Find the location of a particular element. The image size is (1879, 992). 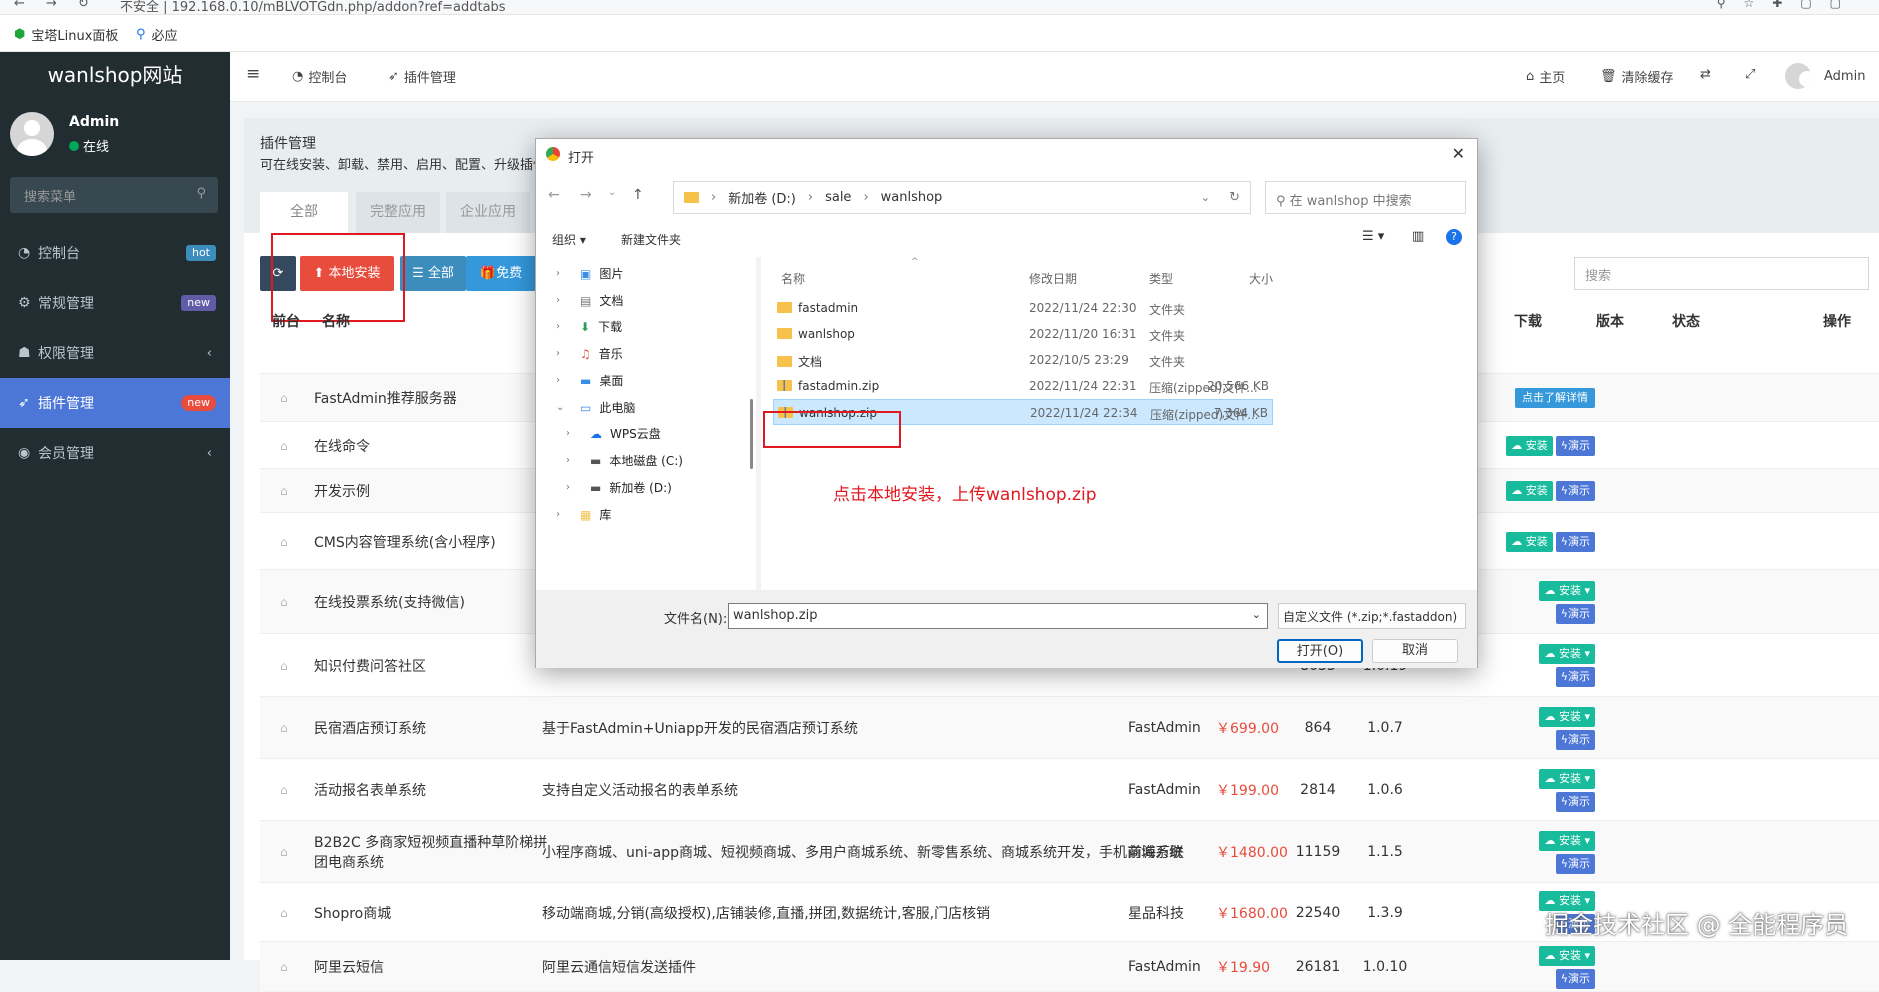

filter-all-button: ☰ 全部 is located at coordinates (433, 273).